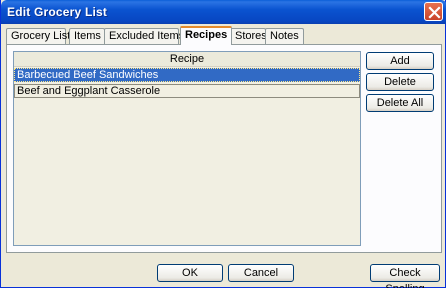 This screenshot has width=446, height=288. Describe the element at coordinates (206, 35) in the screenshot. I see `tab-recipes: Recipes` at that location.